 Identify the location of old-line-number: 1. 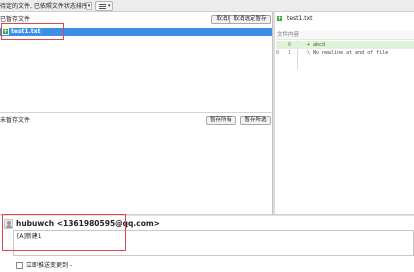
(290, 53).